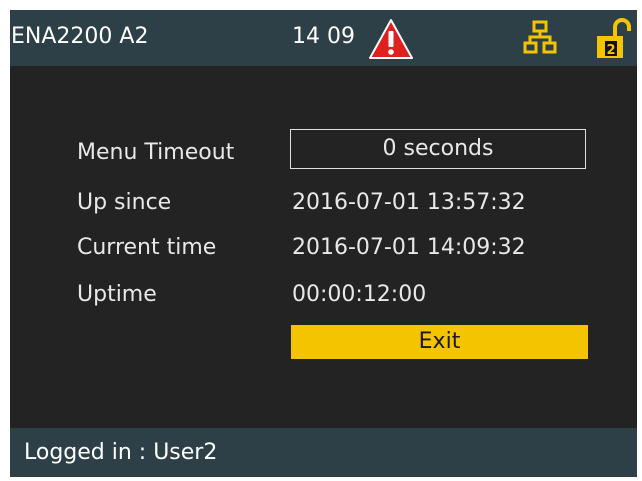 The height and width of the screenshot is (481, 642). What do you see at coordinates (124, 202) in the screenshot?
I see `up-since-label: Up since` at bounding box center [124, 202].